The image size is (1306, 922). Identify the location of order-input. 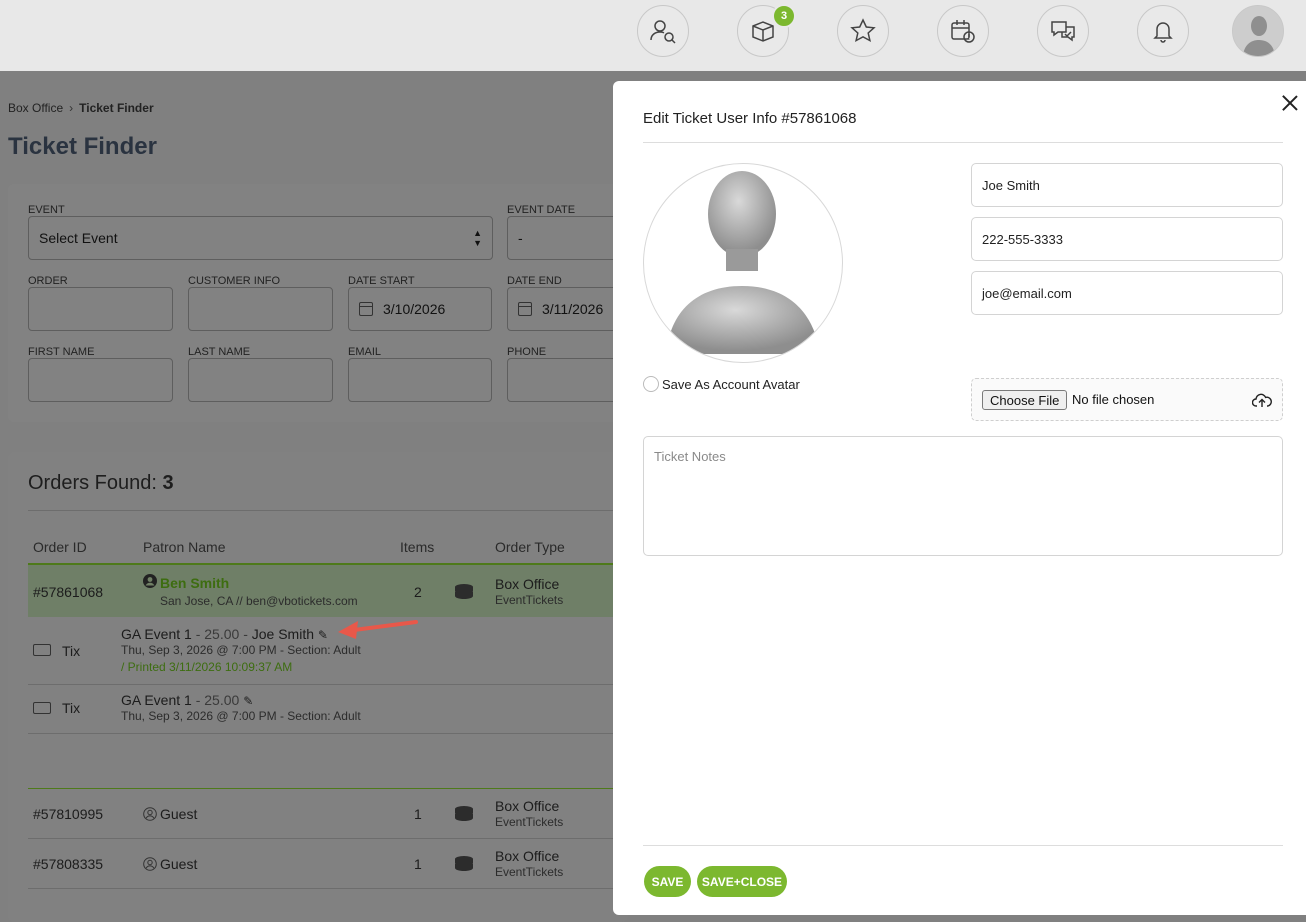
(100, 309).